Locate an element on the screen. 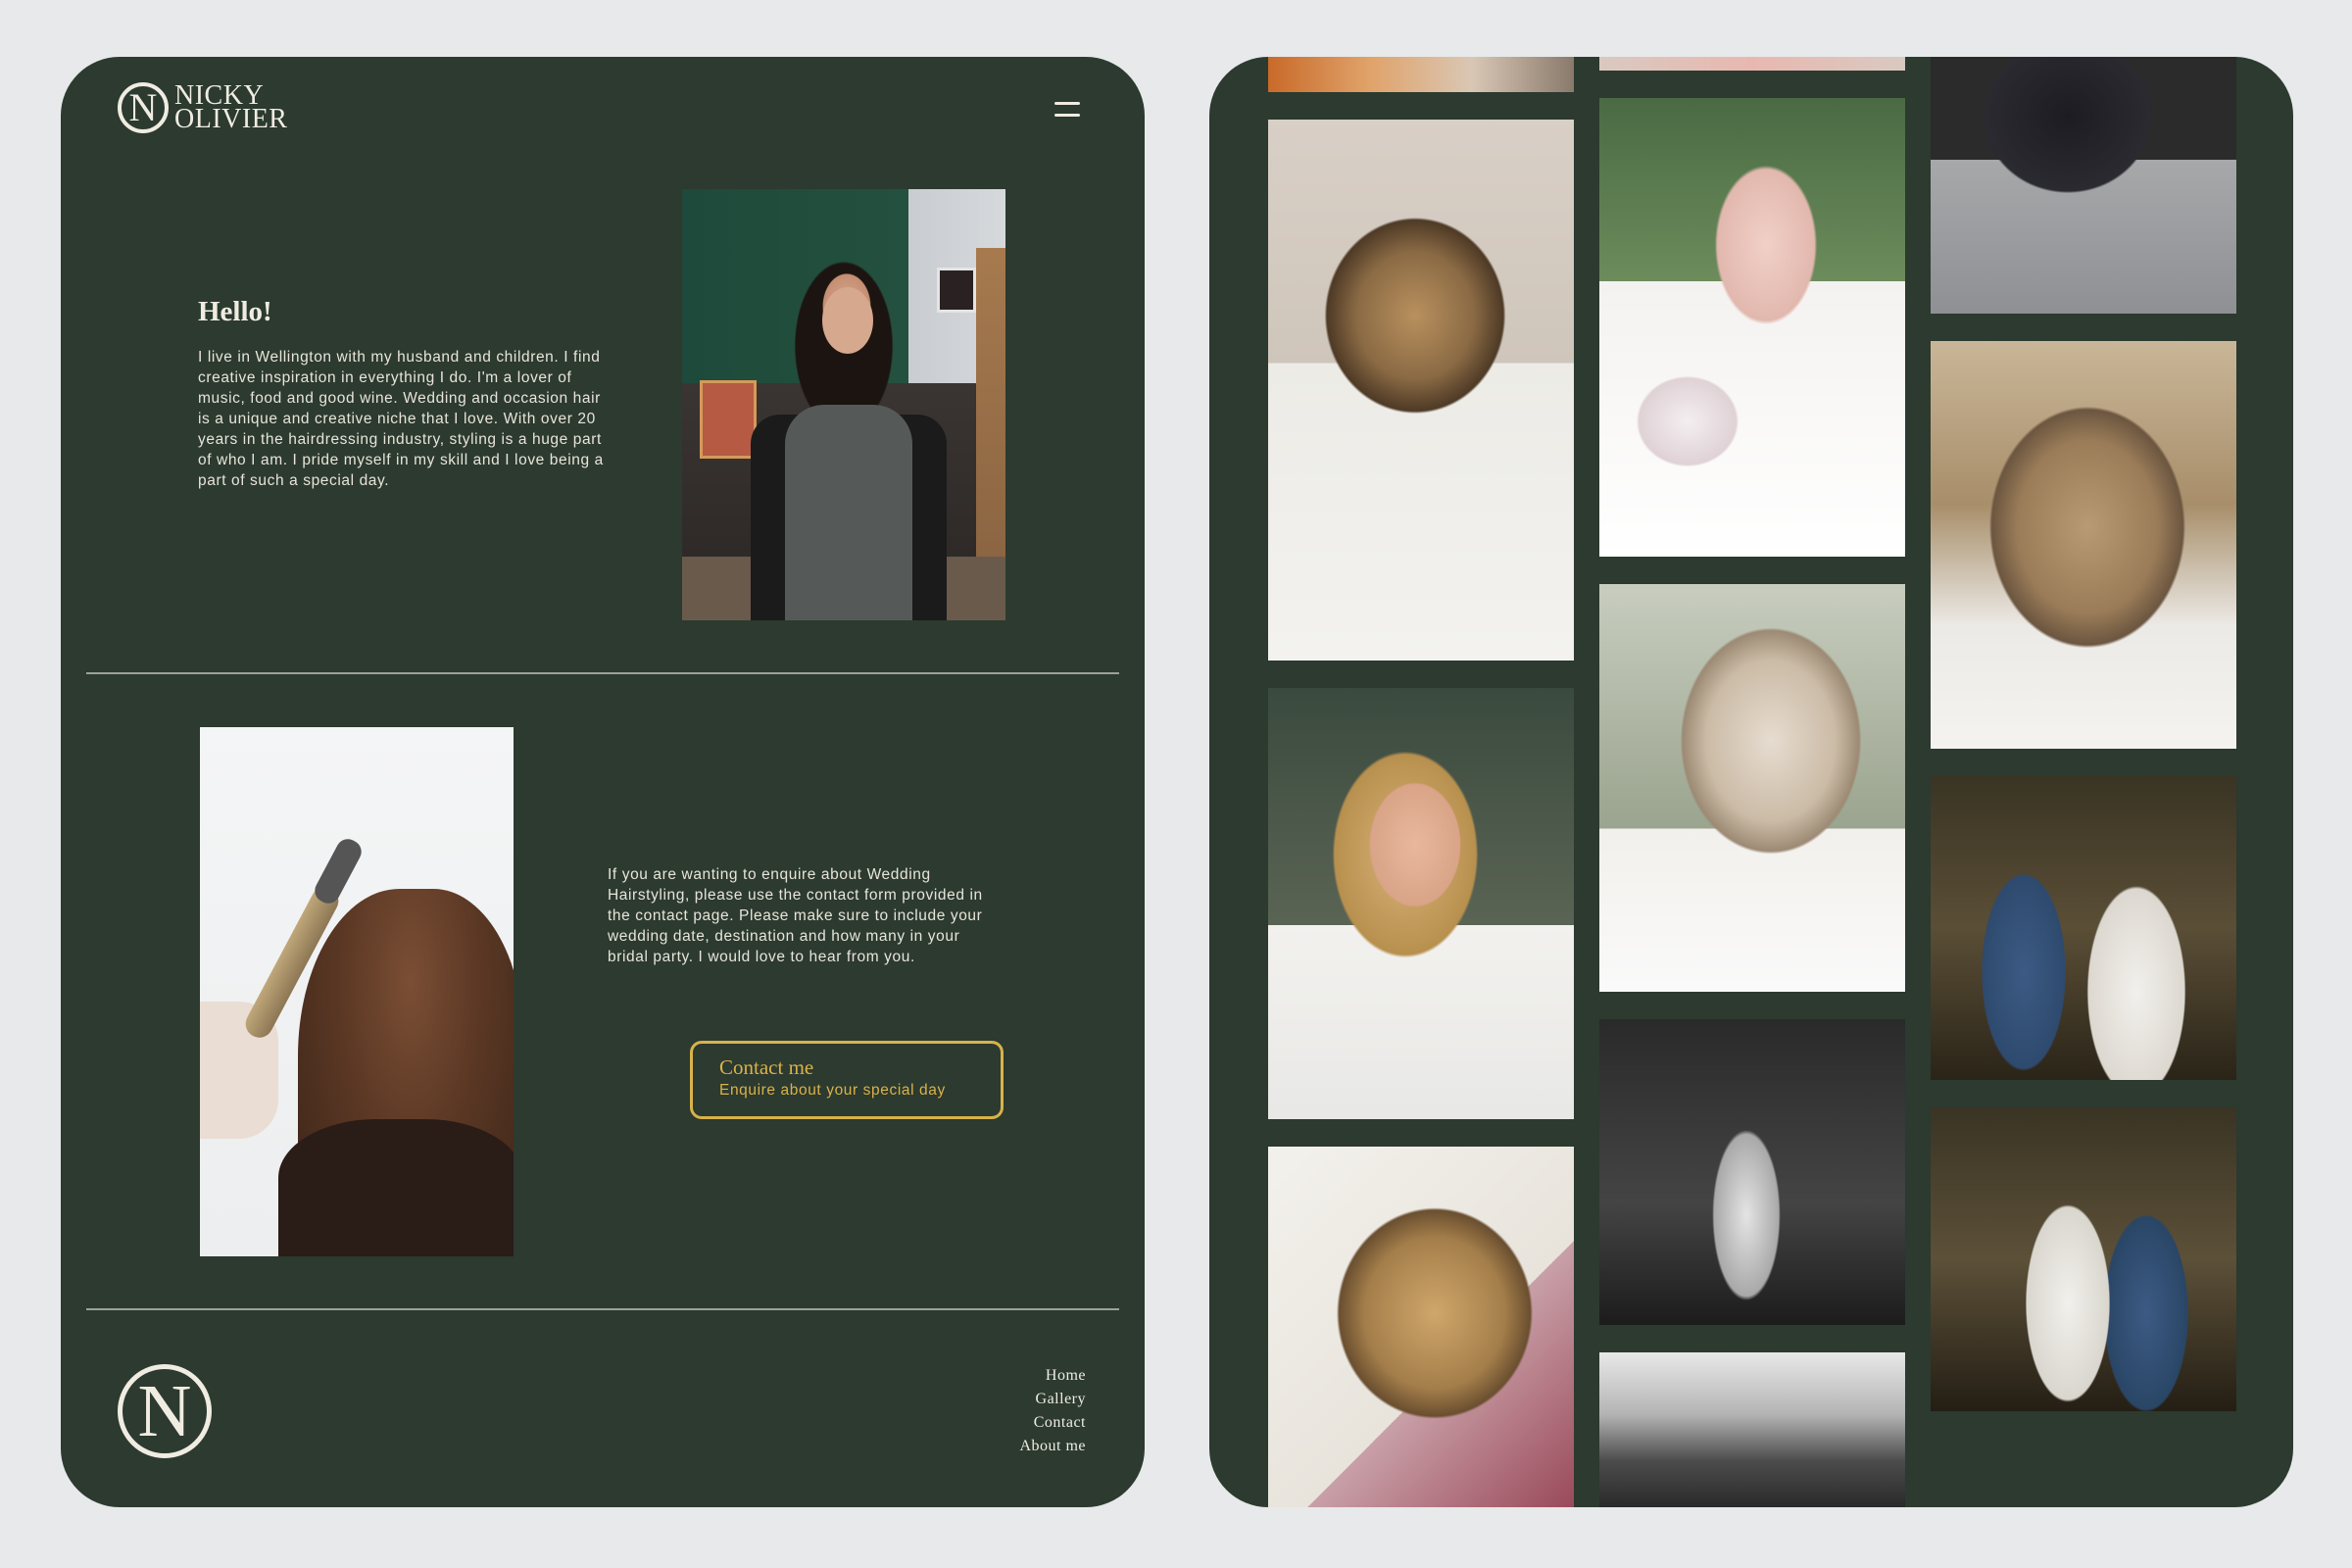 The height and width of the screenshot is (1568, 2352). footer-link-contact: Contact is located at coordinates (1052, 1423).